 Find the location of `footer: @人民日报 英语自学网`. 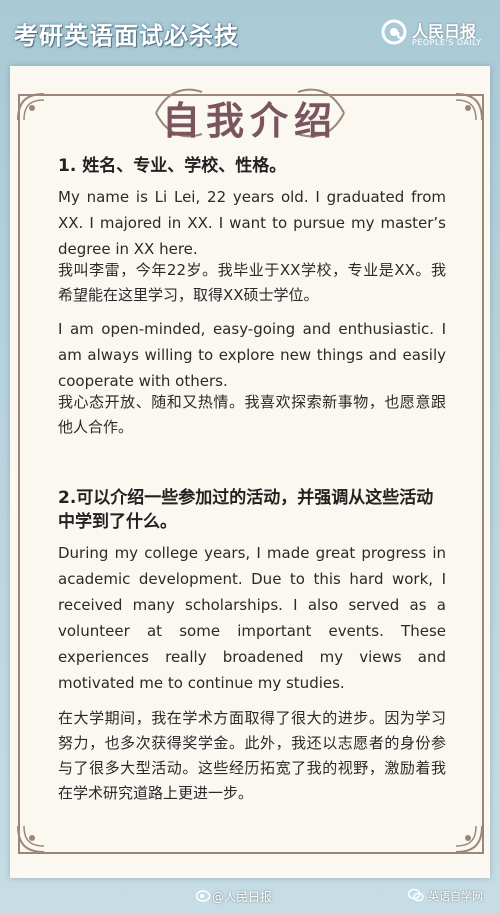

footer: @人民日报 英语自学网 is located at coordinates (250, 898).